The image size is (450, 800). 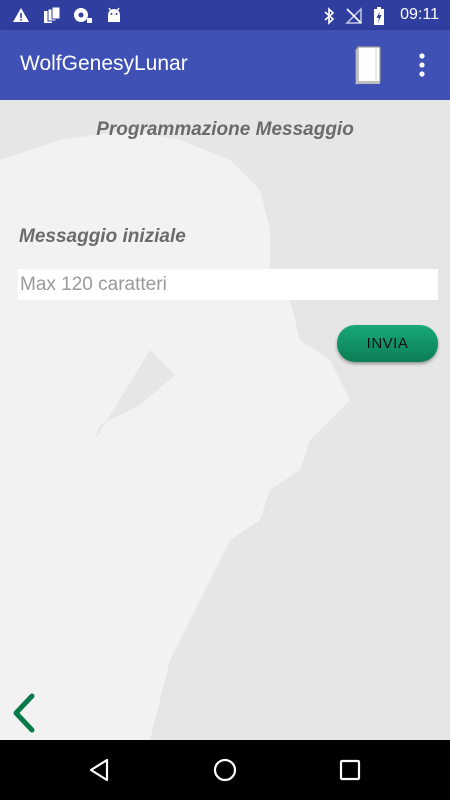 What do you see at coordinates (102, 236) in the screenshot?
I see `message-label: Messaggio iniziale` at bounding box center [102, 236].